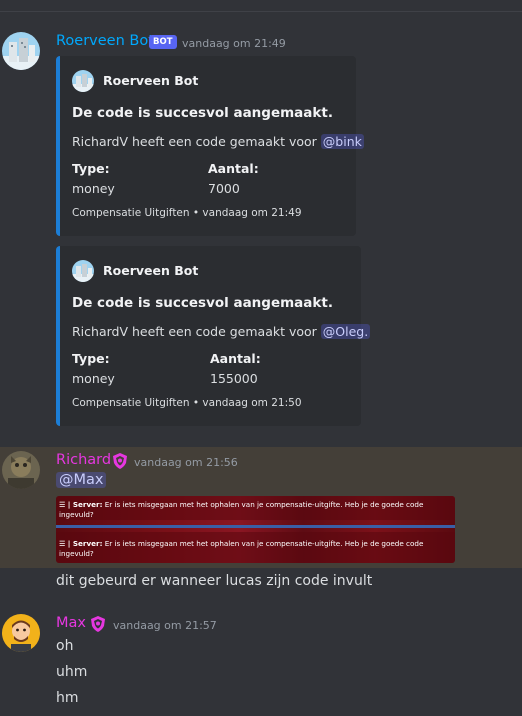 Image resolution: width=522 pixels, height=716 pixels. I want to click on user-mention: @bink, so click(342, 141).